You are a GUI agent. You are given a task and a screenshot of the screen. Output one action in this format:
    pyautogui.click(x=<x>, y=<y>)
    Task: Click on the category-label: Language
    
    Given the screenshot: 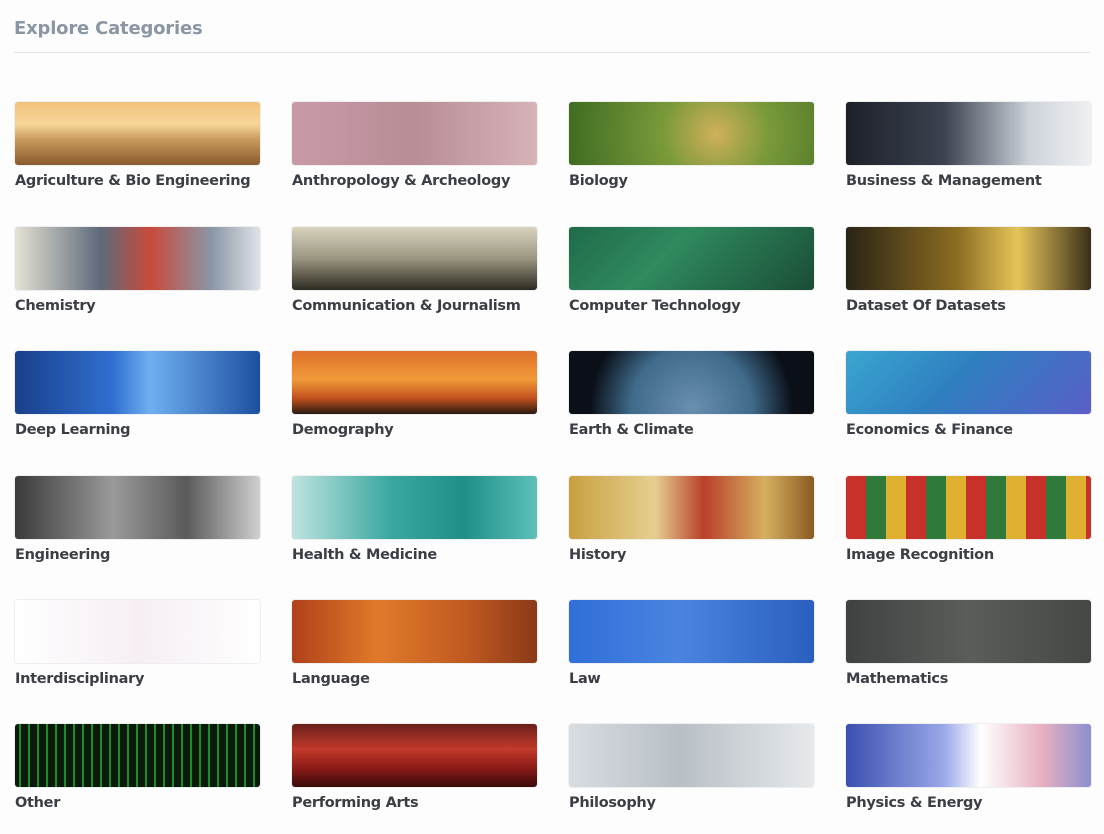 What is the action you would take?
    pyautogui.click(x=331, y=679)
    